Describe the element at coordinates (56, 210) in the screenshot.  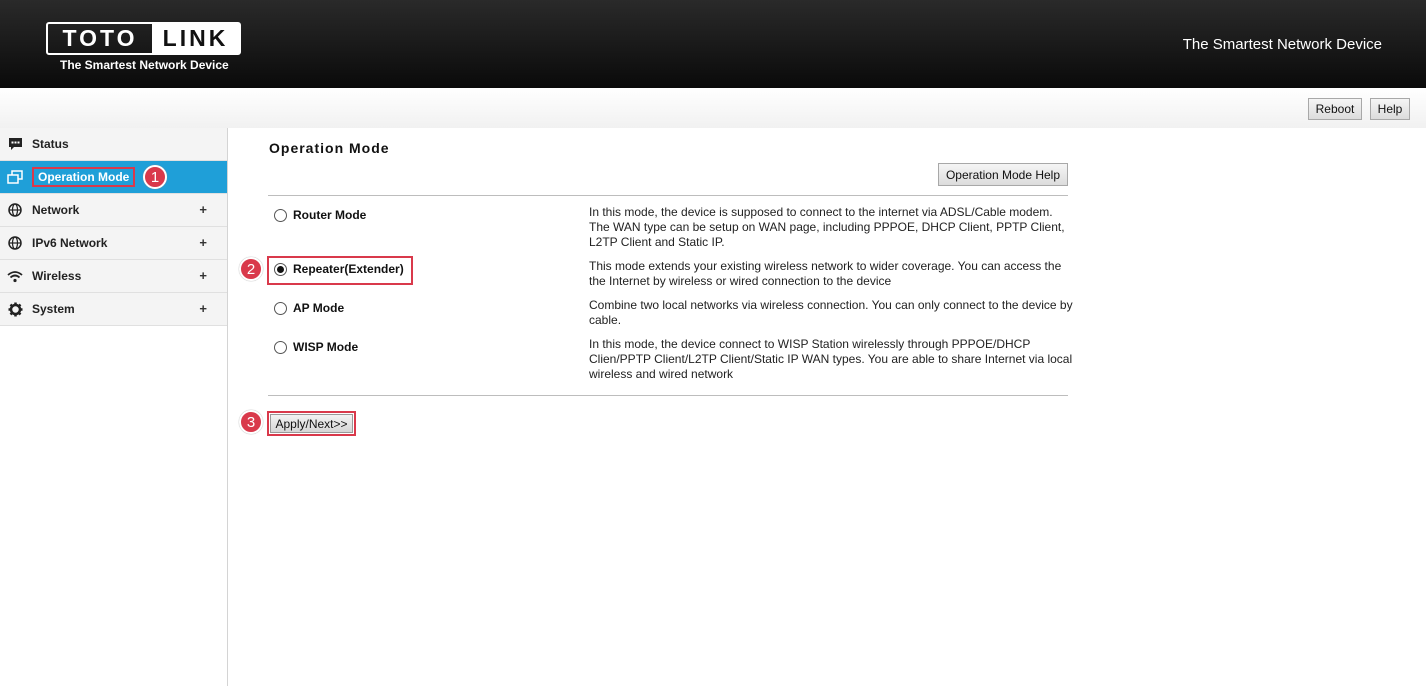
I see `sidebar-item-label: Network` at that location.